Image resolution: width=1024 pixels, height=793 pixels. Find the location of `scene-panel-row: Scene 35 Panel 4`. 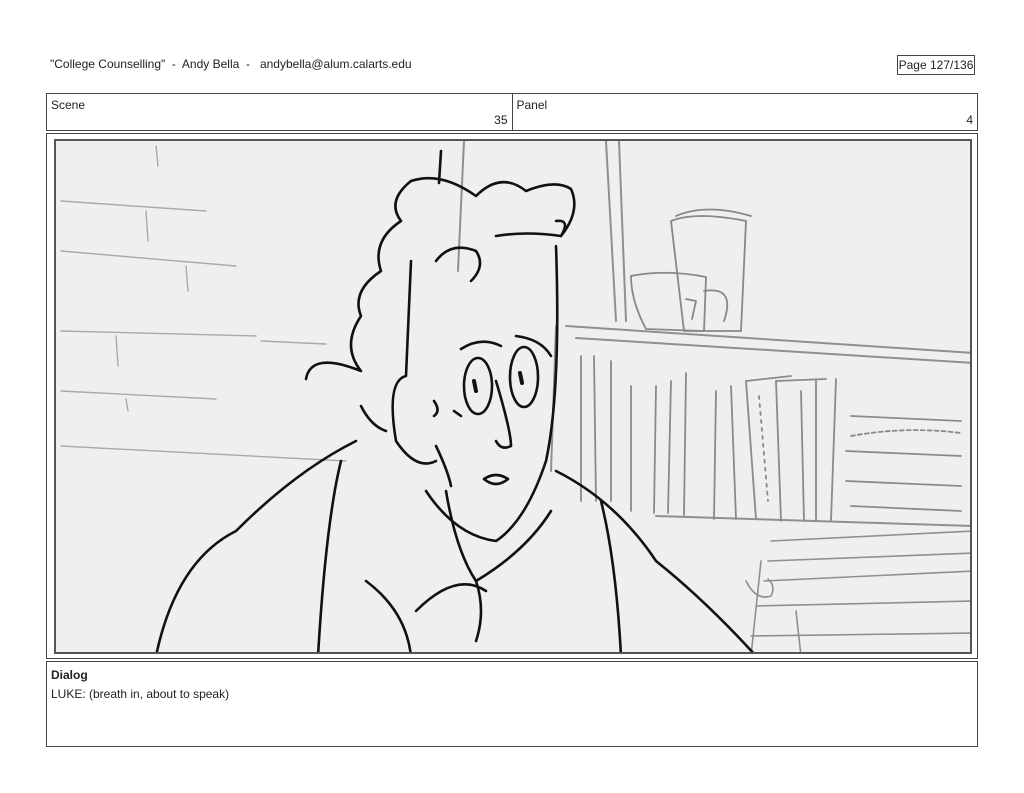

scene-panel-row: Scene 35 Panel 4 is located at coordinates (512, 112).